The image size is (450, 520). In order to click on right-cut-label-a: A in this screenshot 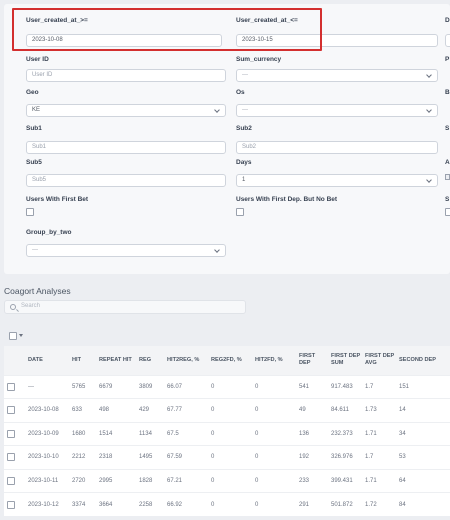, I will do `click(447, 162)`.